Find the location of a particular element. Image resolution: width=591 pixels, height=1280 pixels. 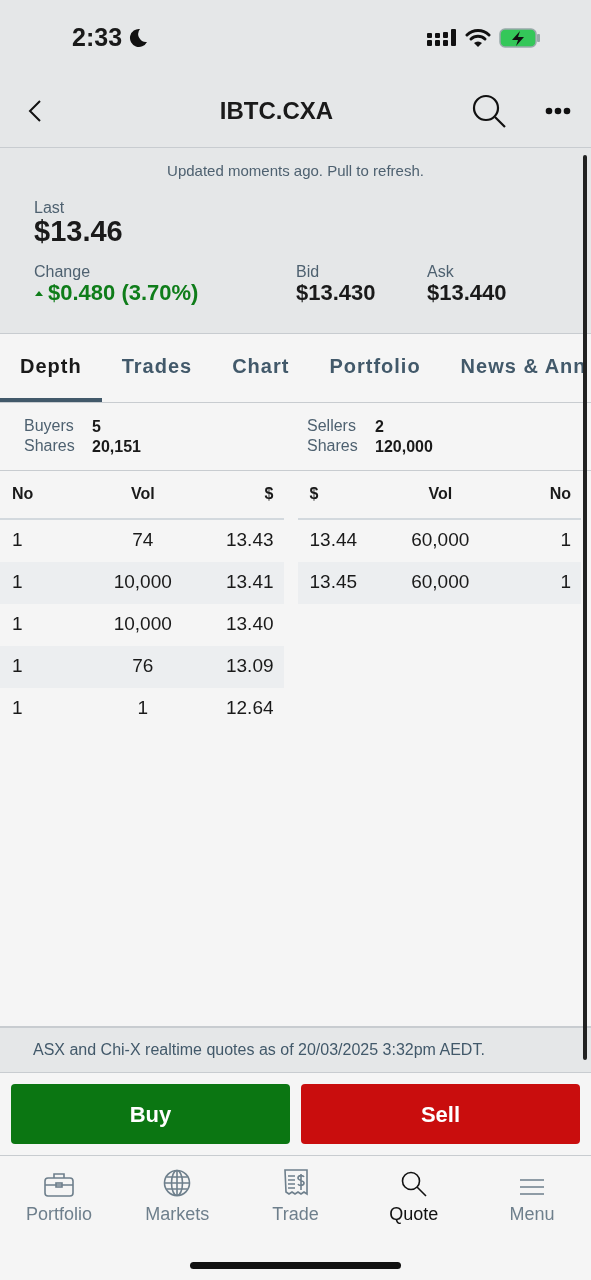

tab: Depth is located at coordinates (51, 367).